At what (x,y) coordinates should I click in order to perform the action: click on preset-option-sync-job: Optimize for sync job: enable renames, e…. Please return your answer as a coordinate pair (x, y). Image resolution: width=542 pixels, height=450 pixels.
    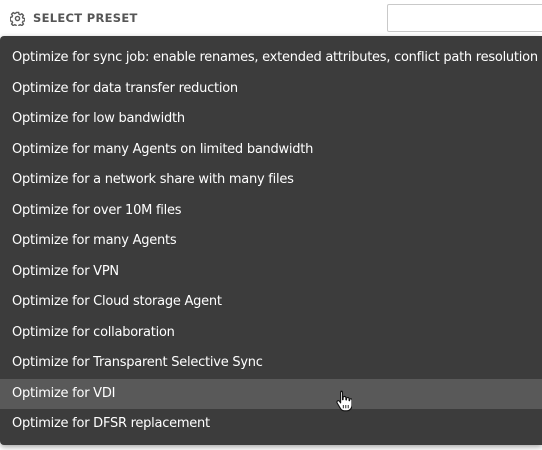
    Looking at the image, I should click on (271, 58).